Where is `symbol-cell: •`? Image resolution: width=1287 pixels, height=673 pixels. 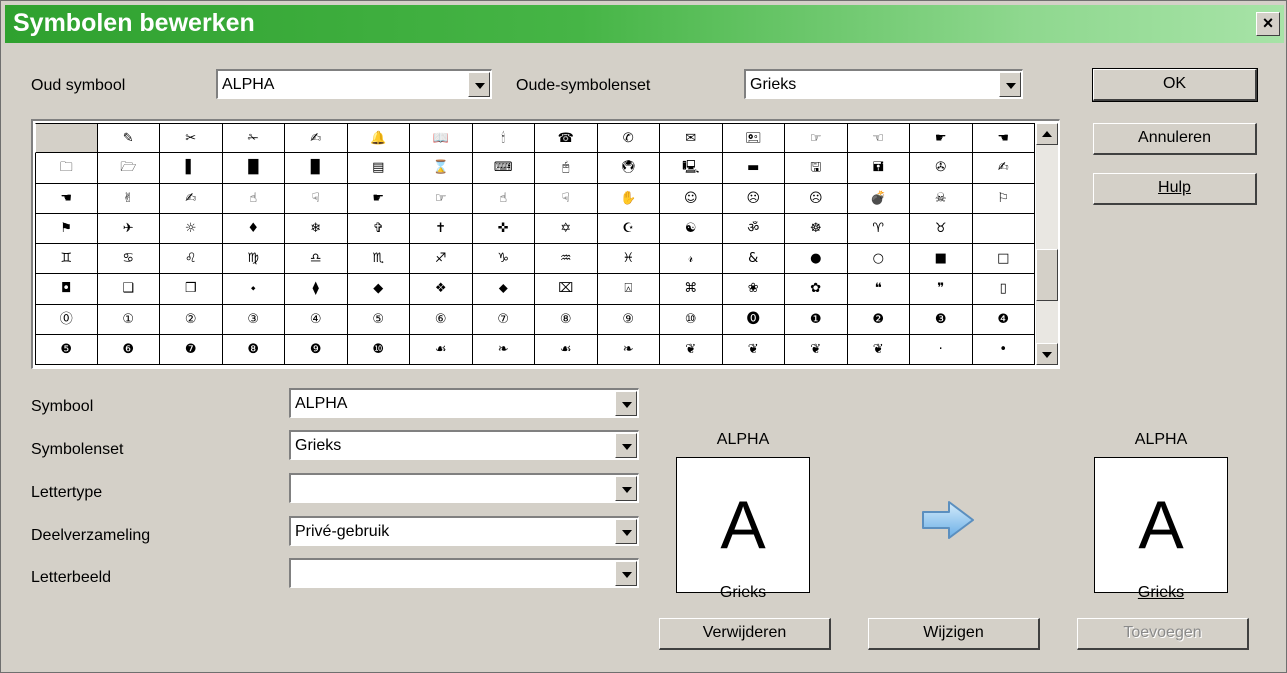
symbol-cell: • is located at coordinates (1003, 349).